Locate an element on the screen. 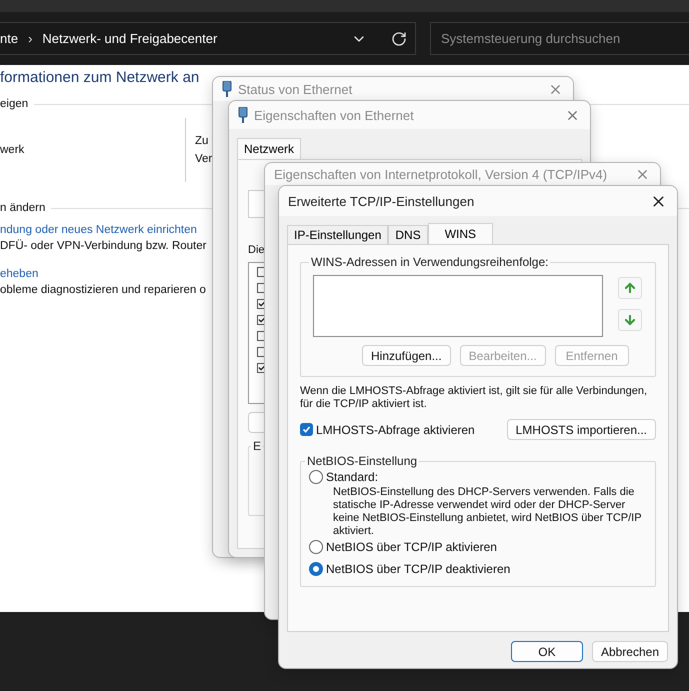 The image size is (689, 691). group-label: WINS-Adressen in Verwendungsreihenfolge: is located at coordinates (430, 262).